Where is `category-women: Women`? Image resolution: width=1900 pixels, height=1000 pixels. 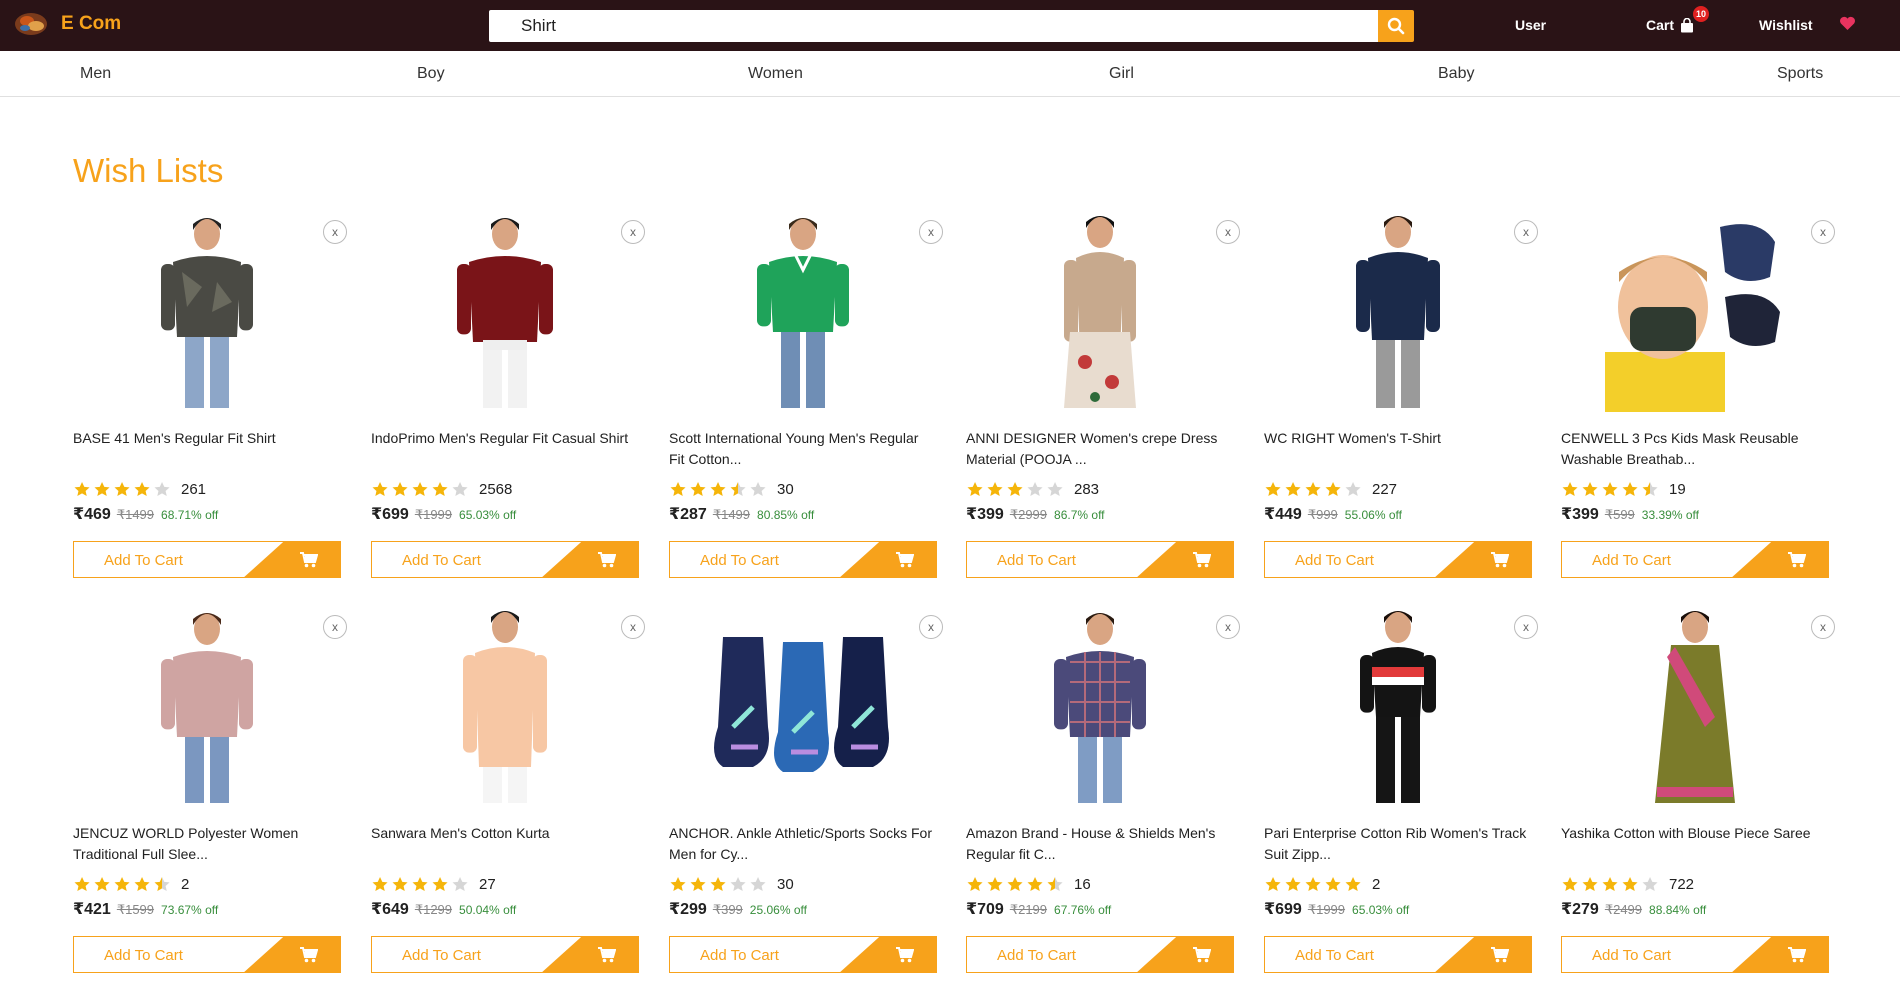 category-women: Women is located at coordinates (775, 74).